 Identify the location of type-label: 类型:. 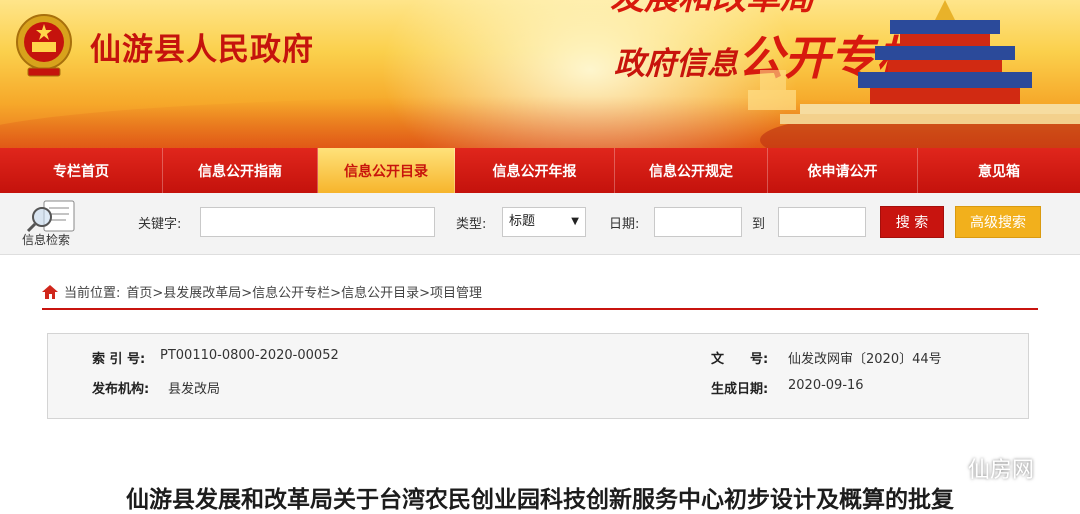
(471, 224).